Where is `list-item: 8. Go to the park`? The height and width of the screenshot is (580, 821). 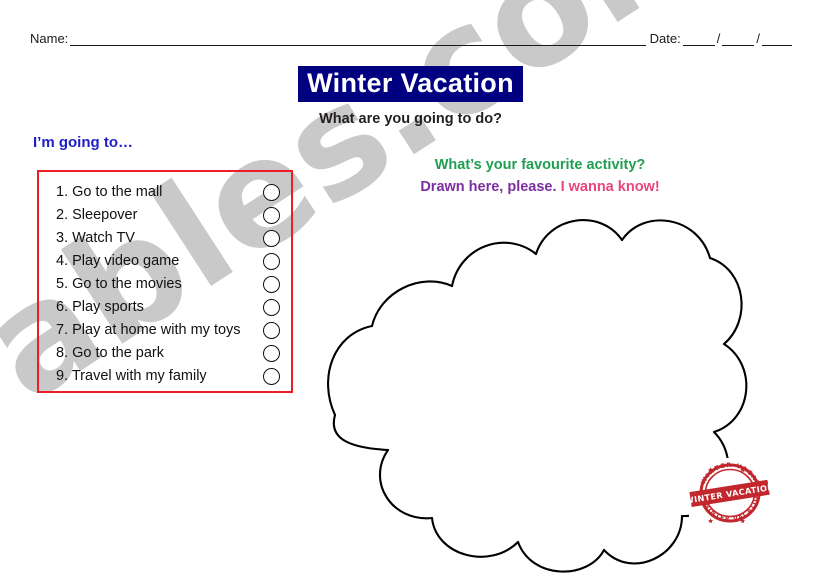
list-item: 8. Go to the park is located at coordinates (165, 353).